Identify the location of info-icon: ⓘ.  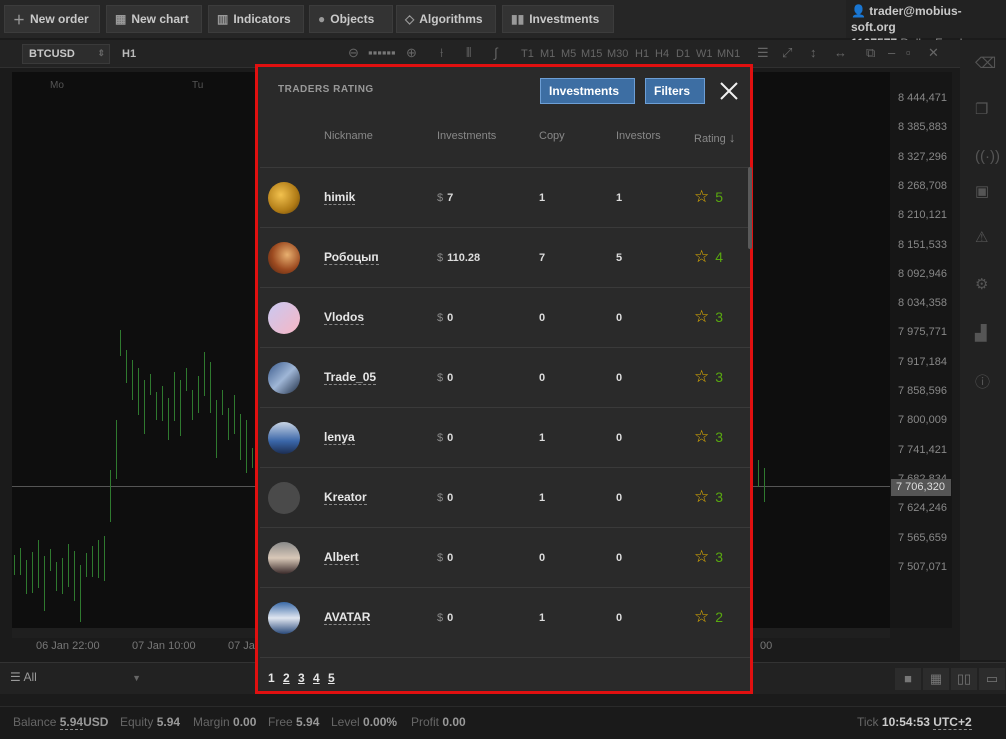
(982, 381).